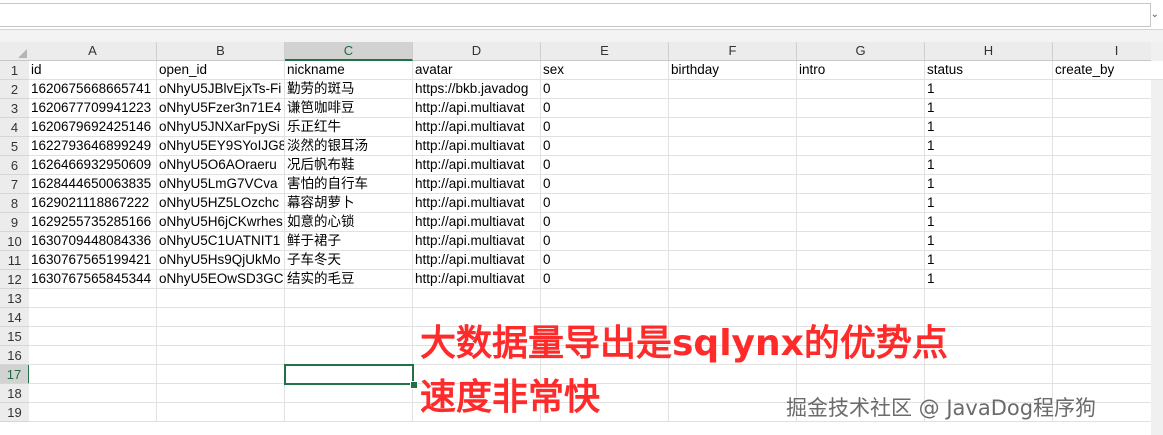  Describe the element at coordinates (349, 203) in the screenshot. I see `cell-c8: 幕容胡萝卜` at that location.